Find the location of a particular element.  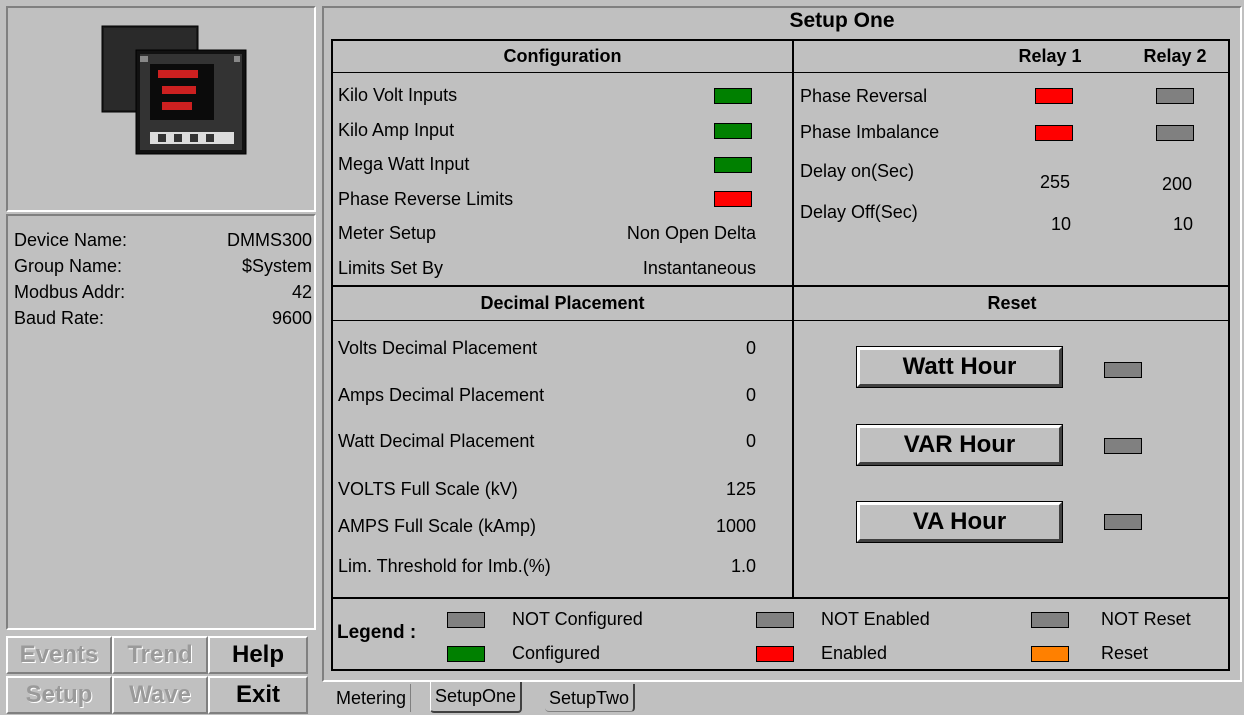

phase-reverse-limits-indicator is located at coordinates (733, 199).